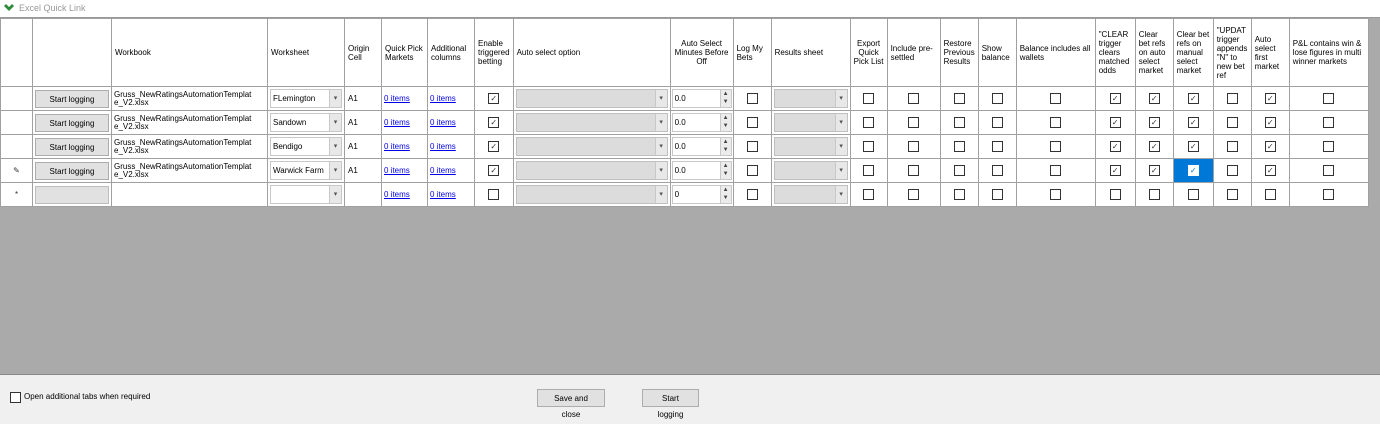 Image resolution: width=1380 pixels, height=424 pixels. I want to click on worksheet-header: Worksheet, so click(306, 52).